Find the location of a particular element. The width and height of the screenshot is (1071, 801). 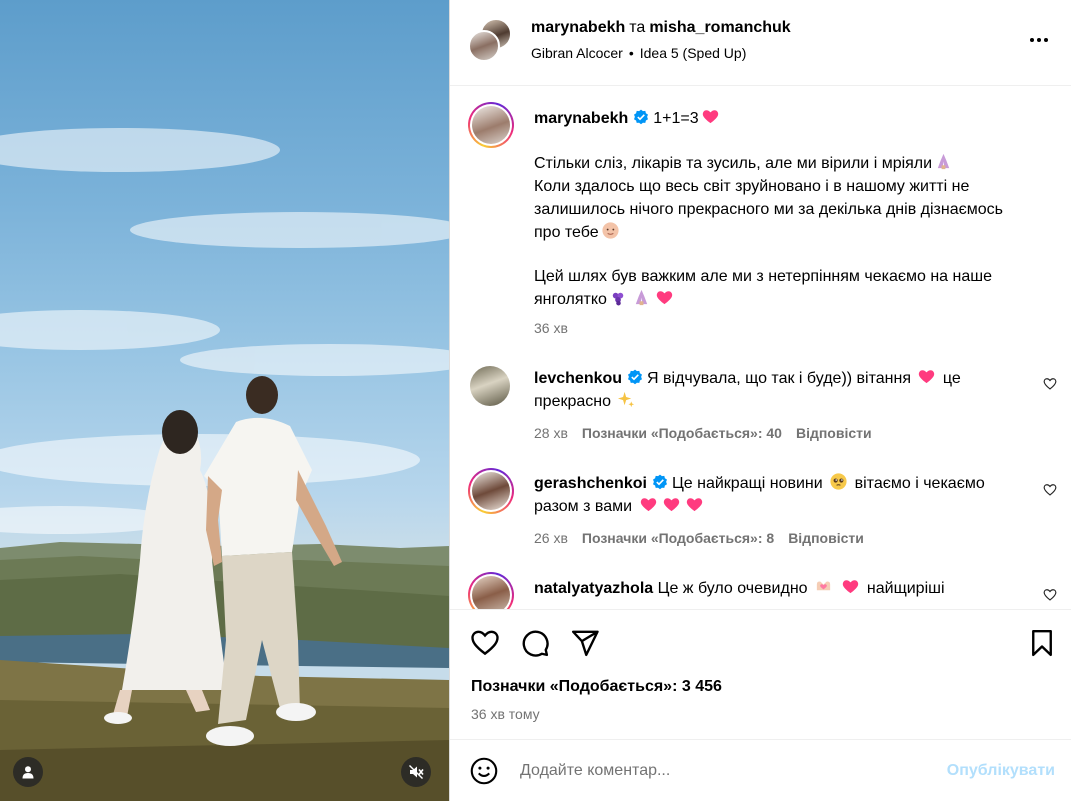

comment-likes-count: Позначки «Подобається»: 40 is located at coordinates (682, 433).